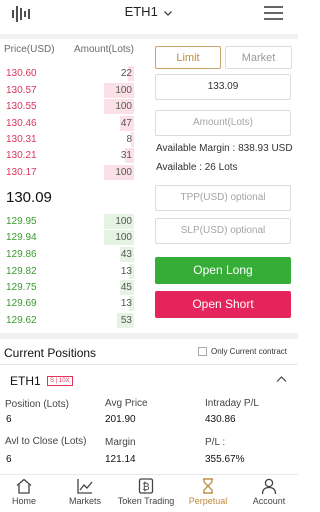  I want to click on nav-markets: Markets, so click(85, 493).